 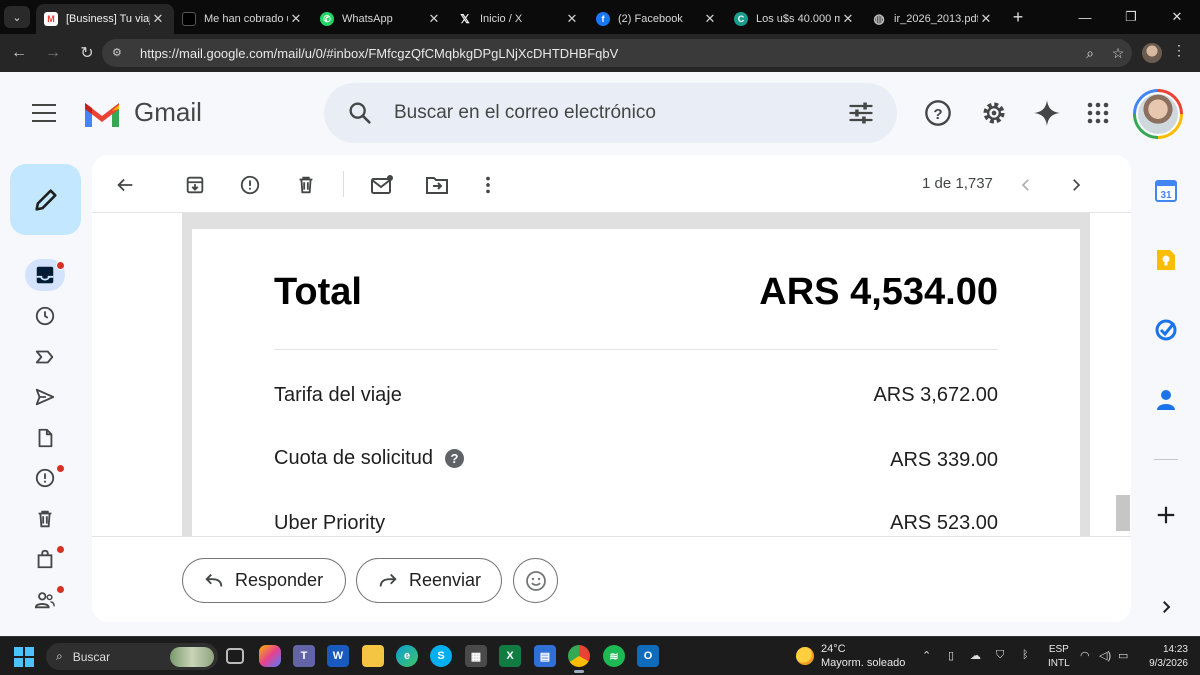 What do you see at coordinates (44, 113) in the screenshot?
I see `main-menu-icon` at bounding box center [44, 113].